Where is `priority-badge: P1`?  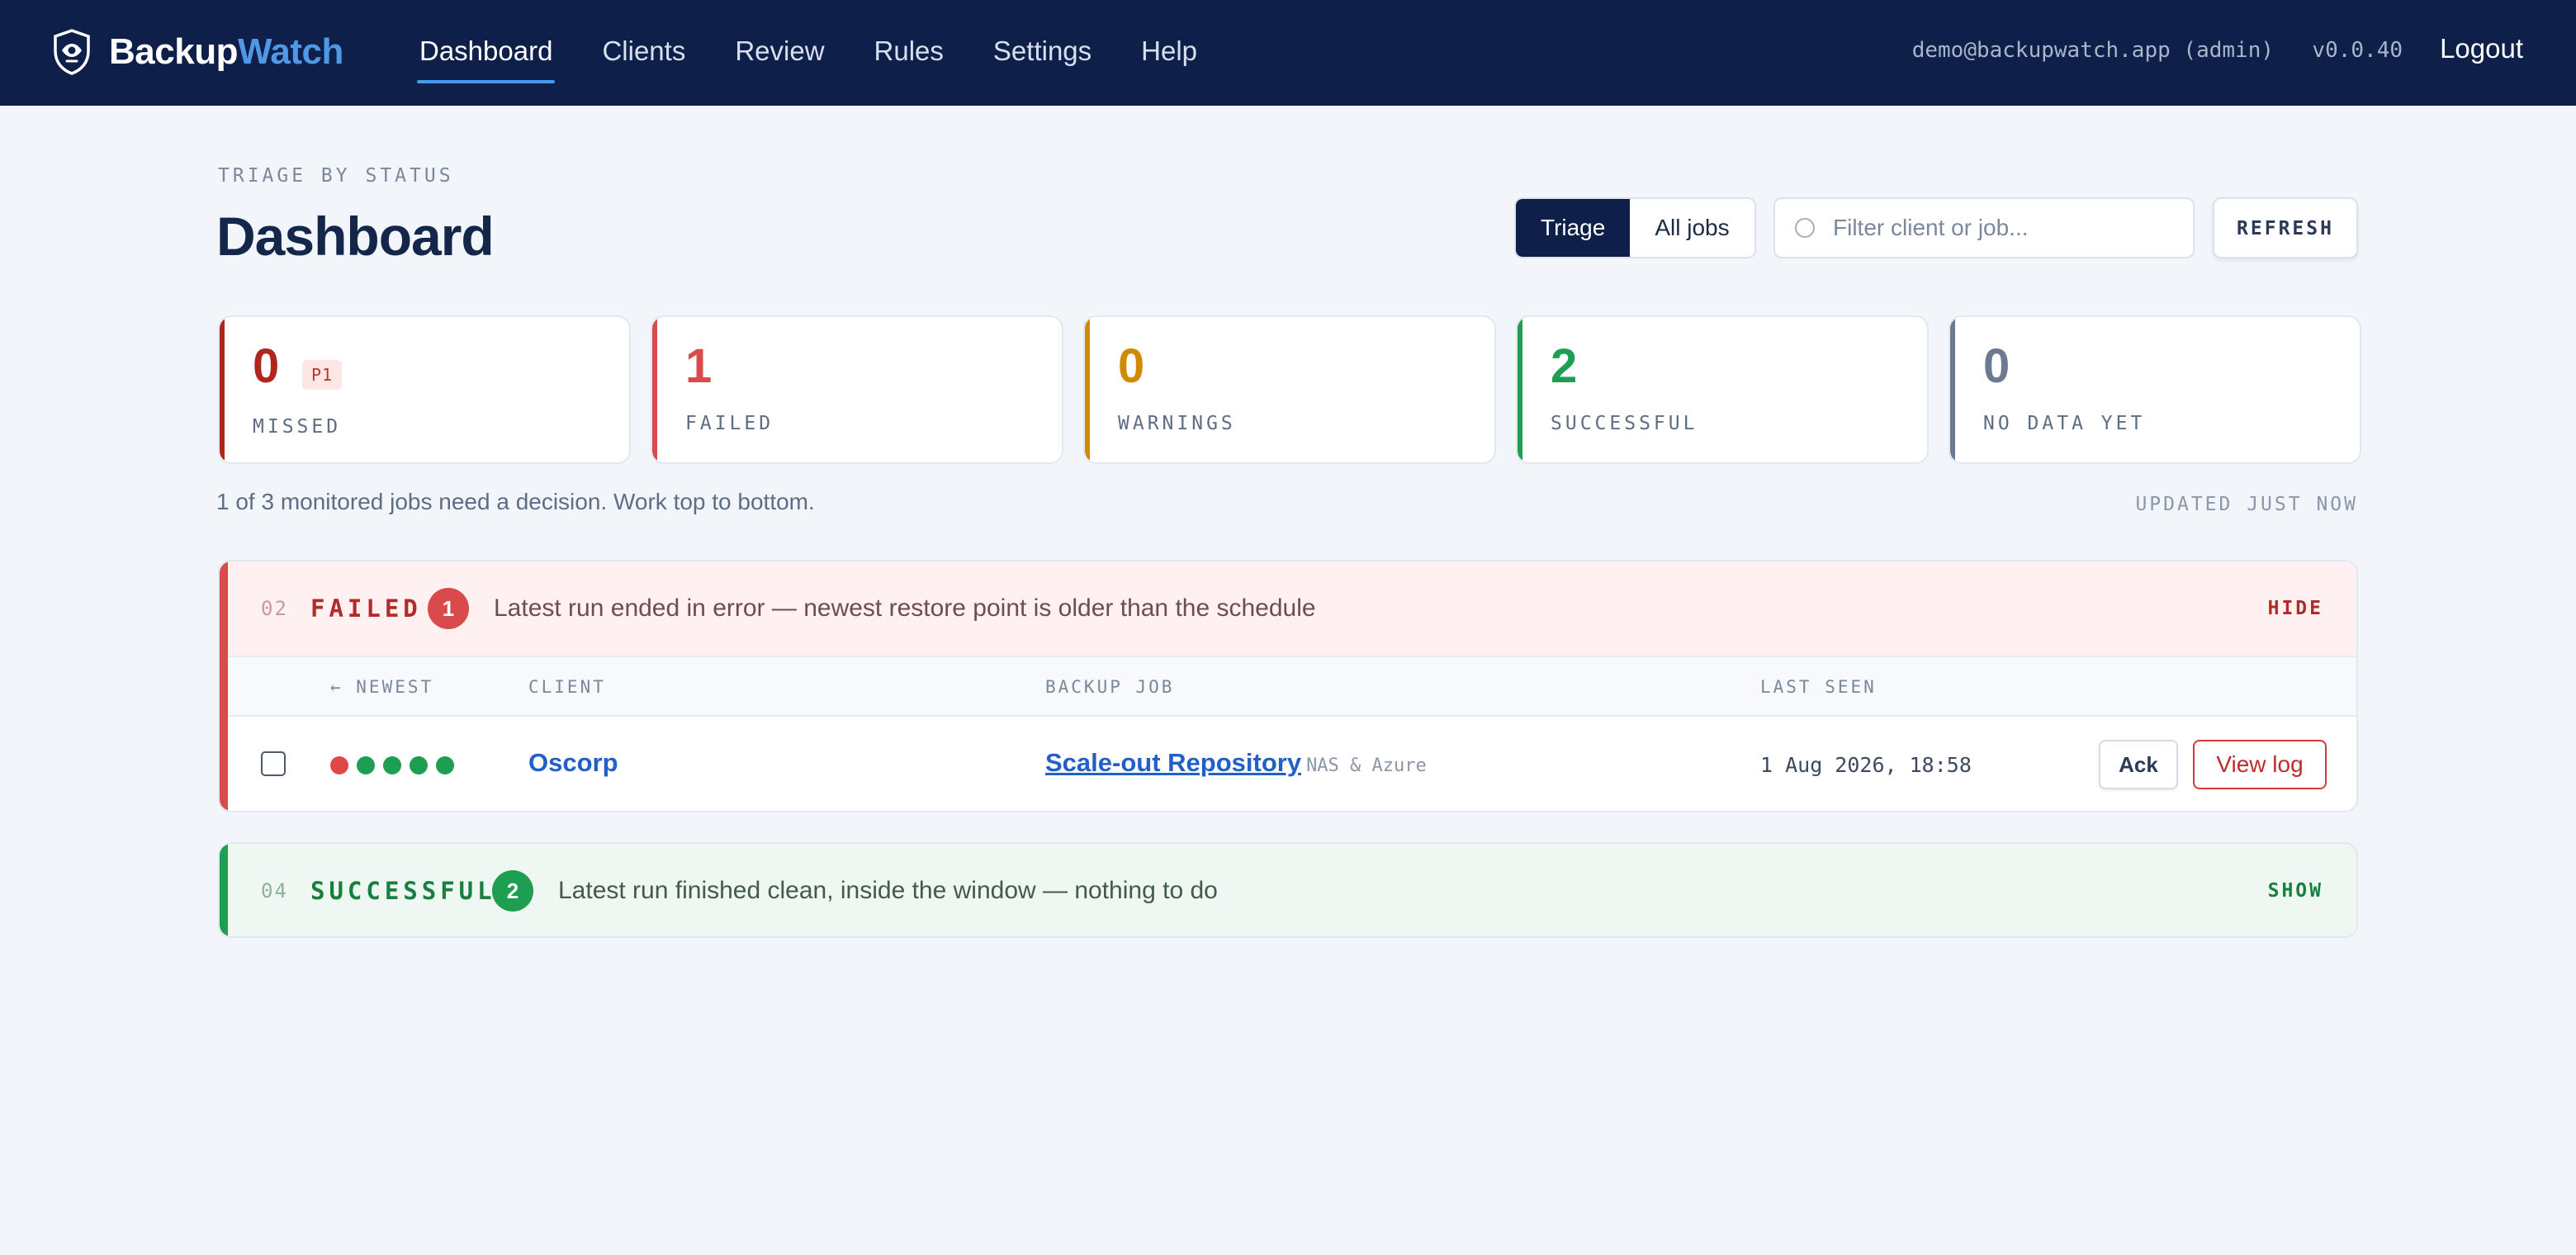 priority-badge: P1 is located at coordinates (322, 375).